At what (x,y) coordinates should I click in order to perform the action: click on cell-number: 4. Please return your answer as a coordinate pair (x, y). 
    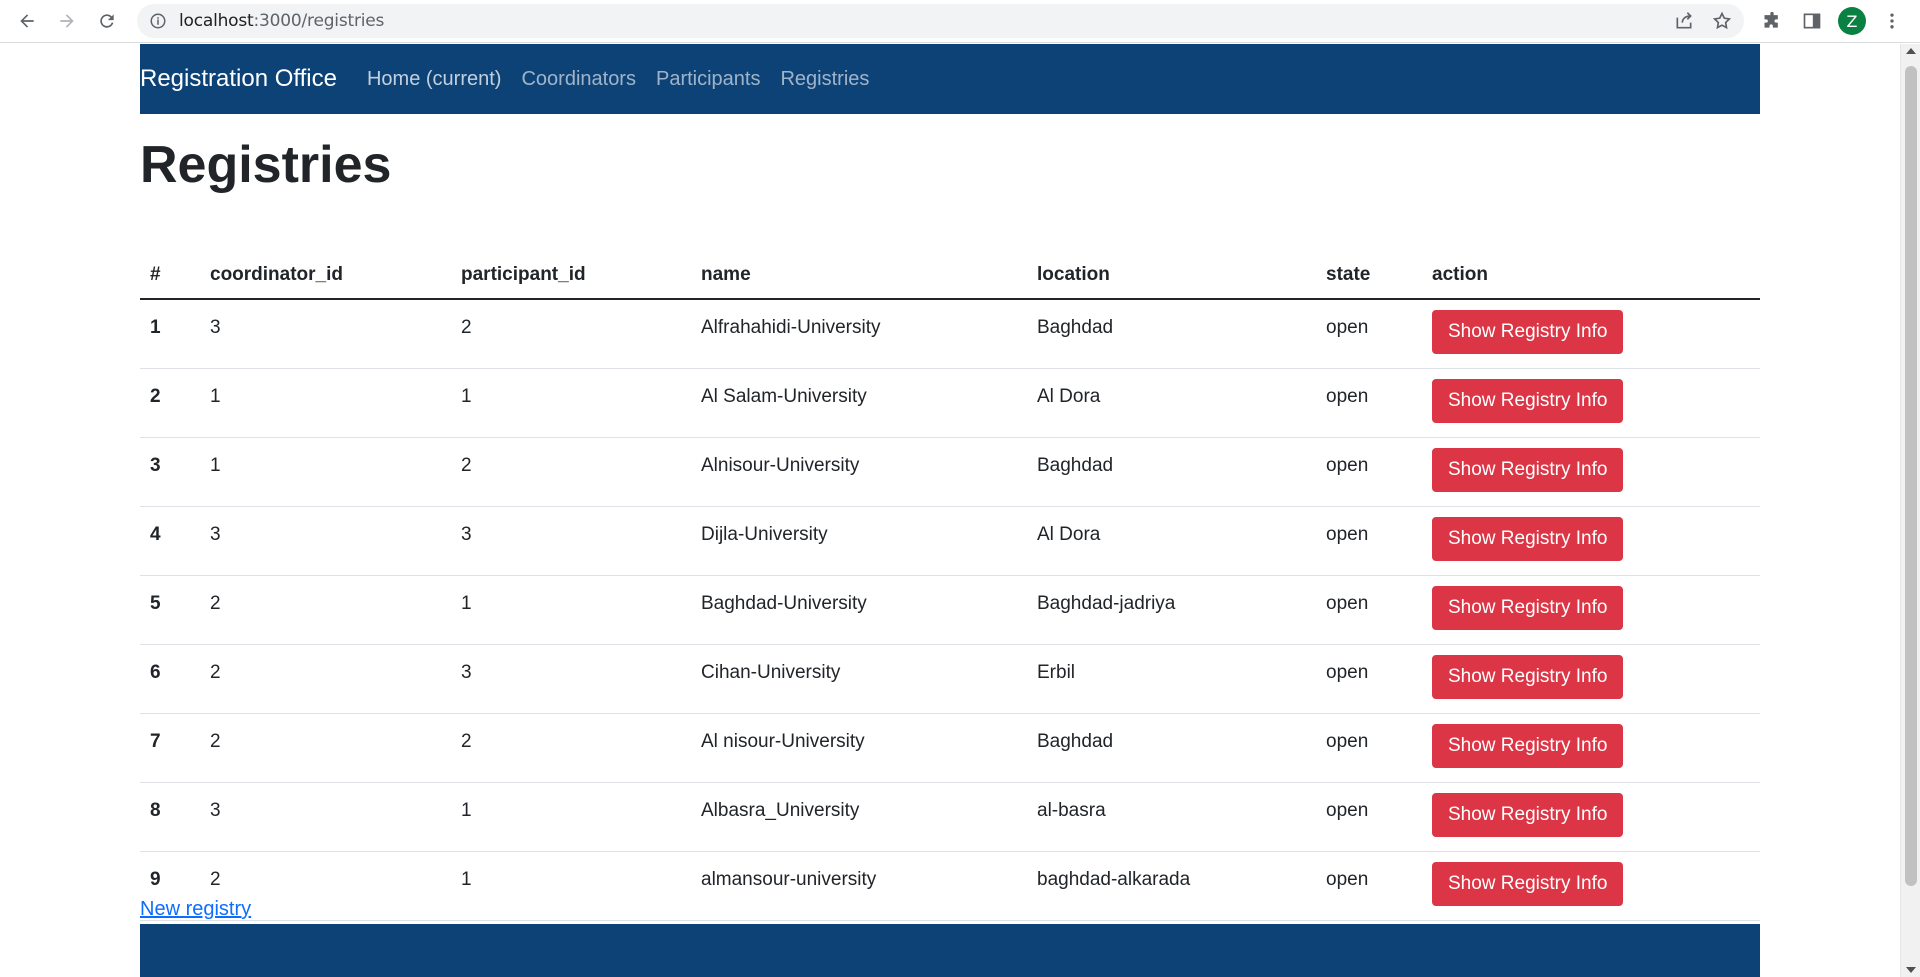
    Looking at the image, I should click on (170, 541).